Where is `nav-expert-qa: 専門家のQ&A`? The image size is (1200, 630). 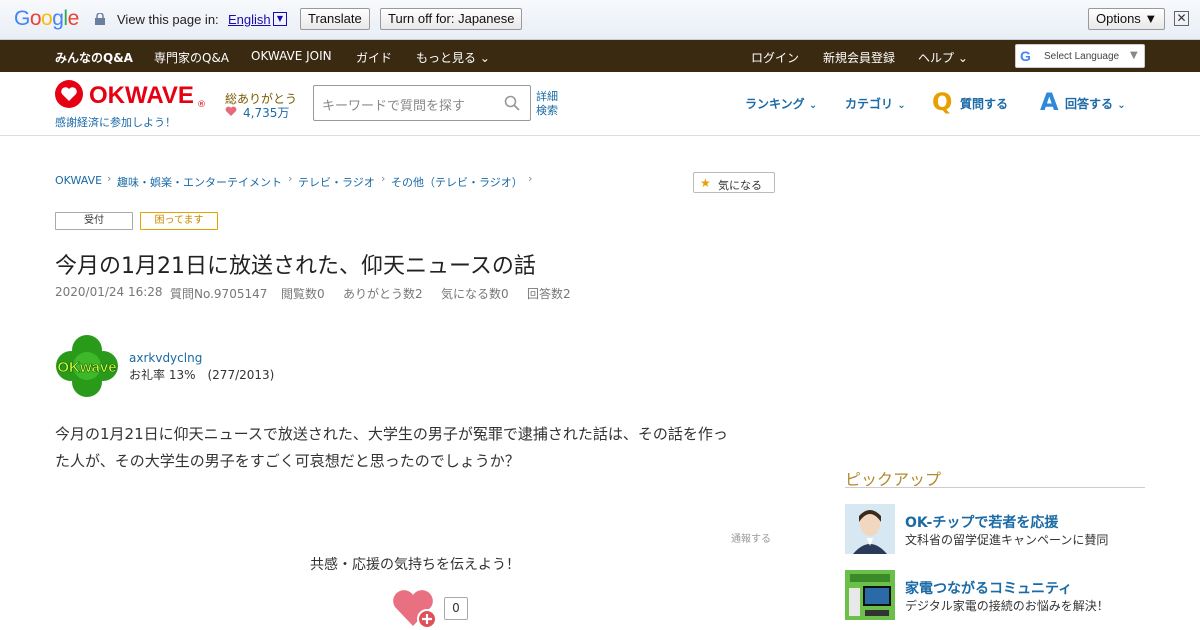
nav-expert-qa: 専門家のQ&A is located at coordinates (191, 57).